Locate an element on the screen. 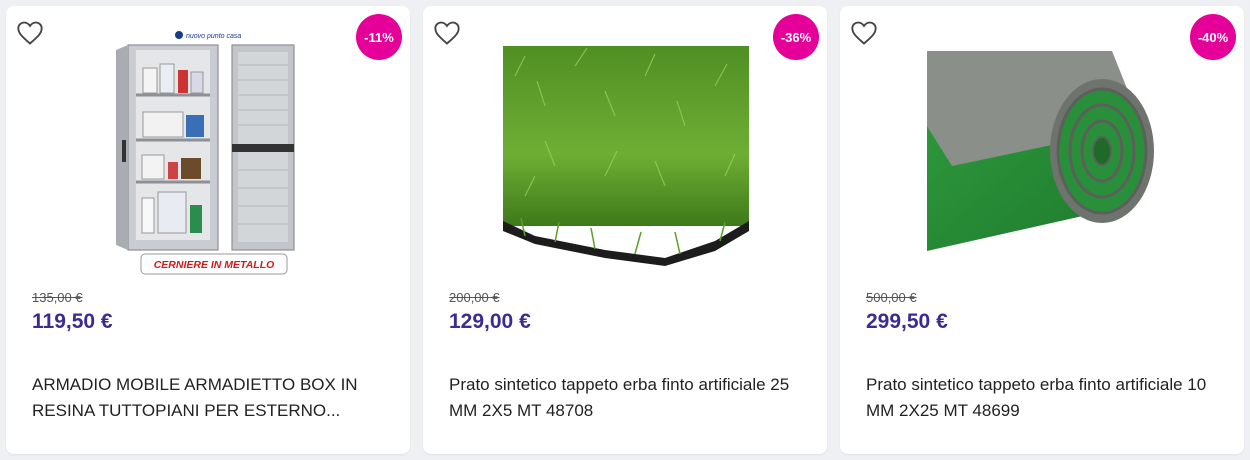 The height and width of the screenshot is (460, 1250). current-price: 129,00 € is located at coordinates (490, 321).